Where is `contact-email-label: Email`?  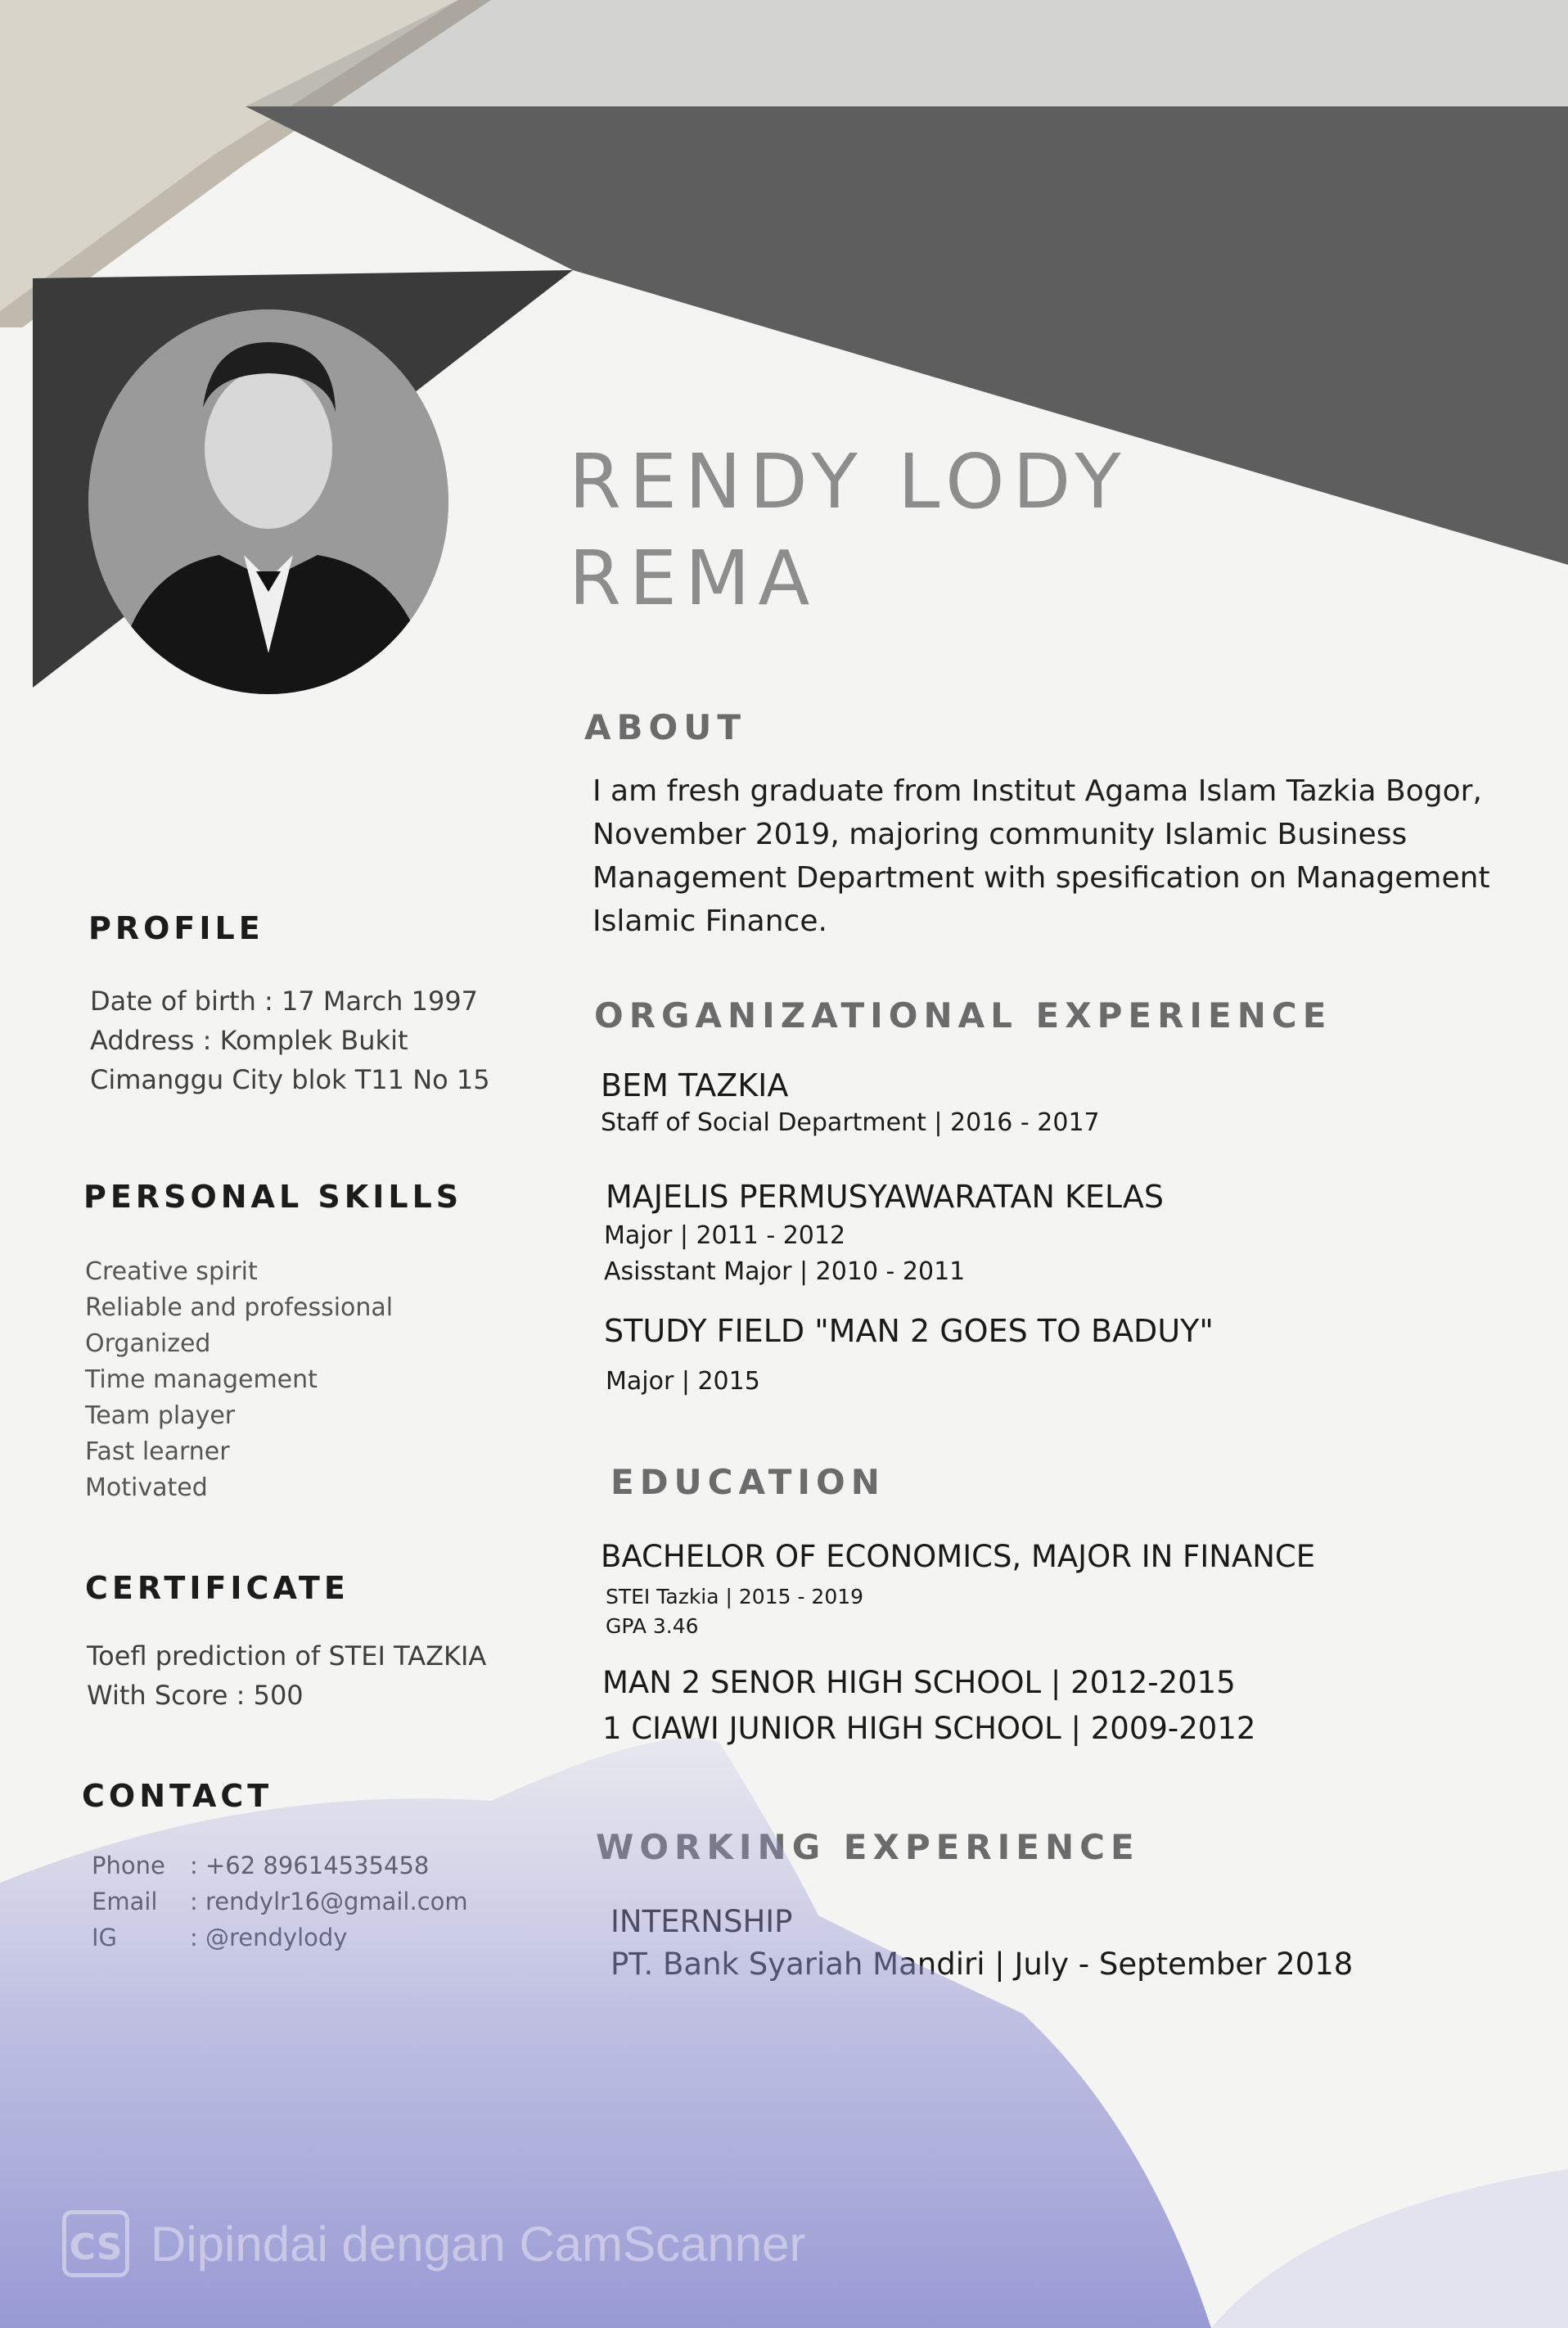 contact-email-label: Email is located at coordinates (125, 1902).